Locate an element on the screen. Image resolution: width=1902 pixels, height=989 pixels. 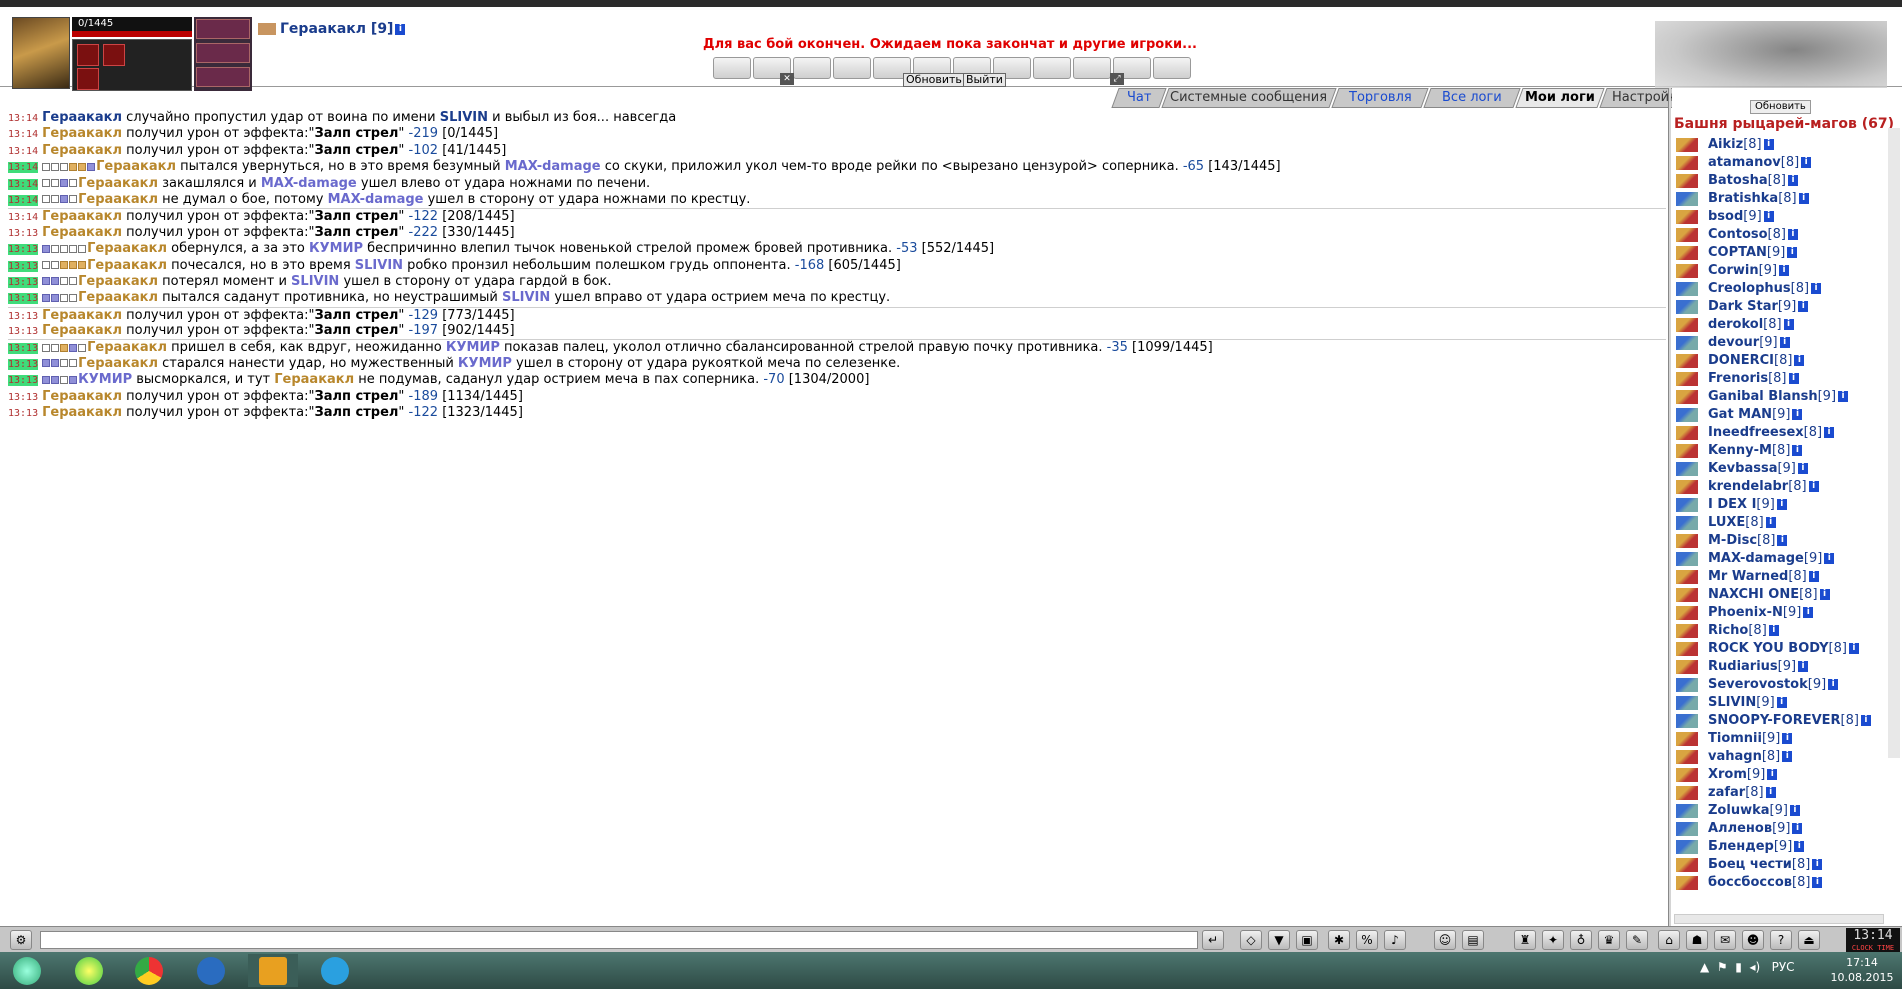
expand-icon: ⤢ is located at coordinates (1117, 79).